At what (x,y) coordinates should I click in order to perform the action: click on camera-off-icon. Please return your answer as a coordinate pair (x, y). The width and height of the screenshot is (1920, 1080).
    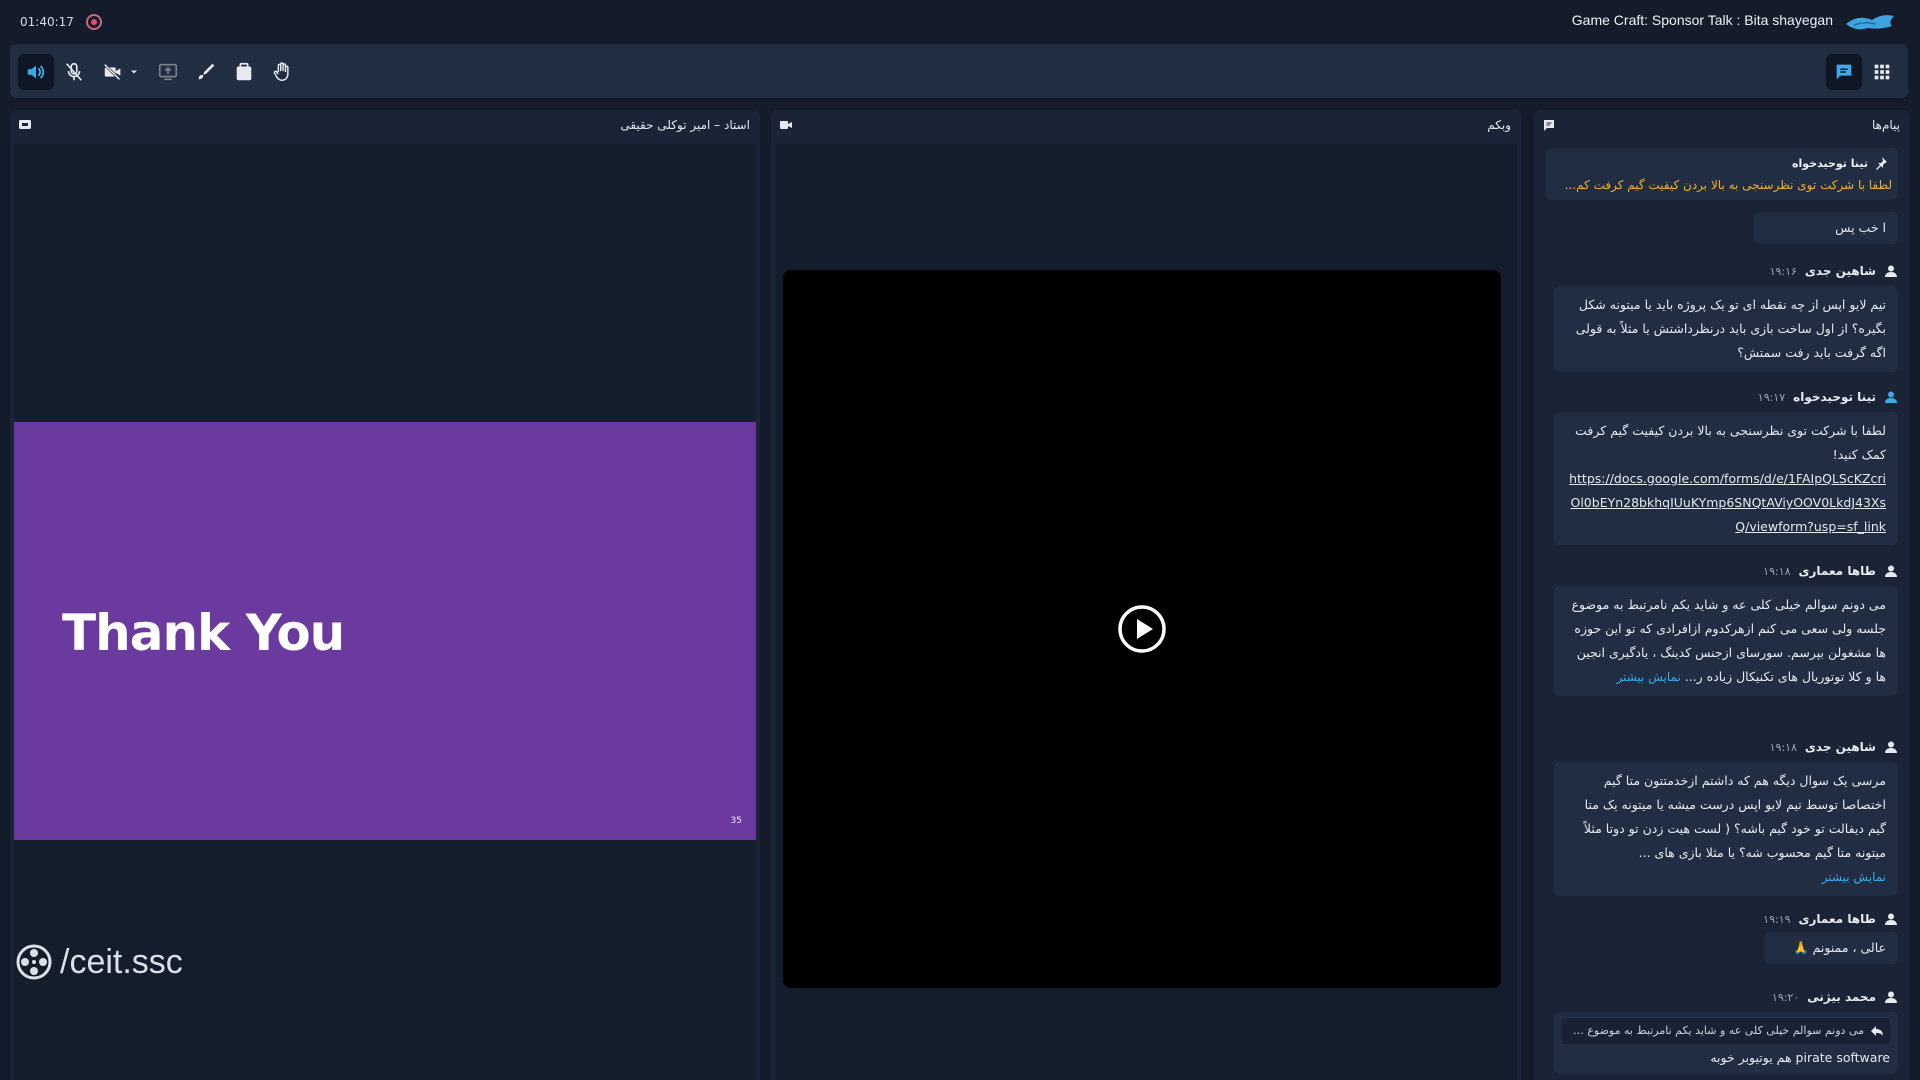
    Looking at the image, I should click on (112, 72).